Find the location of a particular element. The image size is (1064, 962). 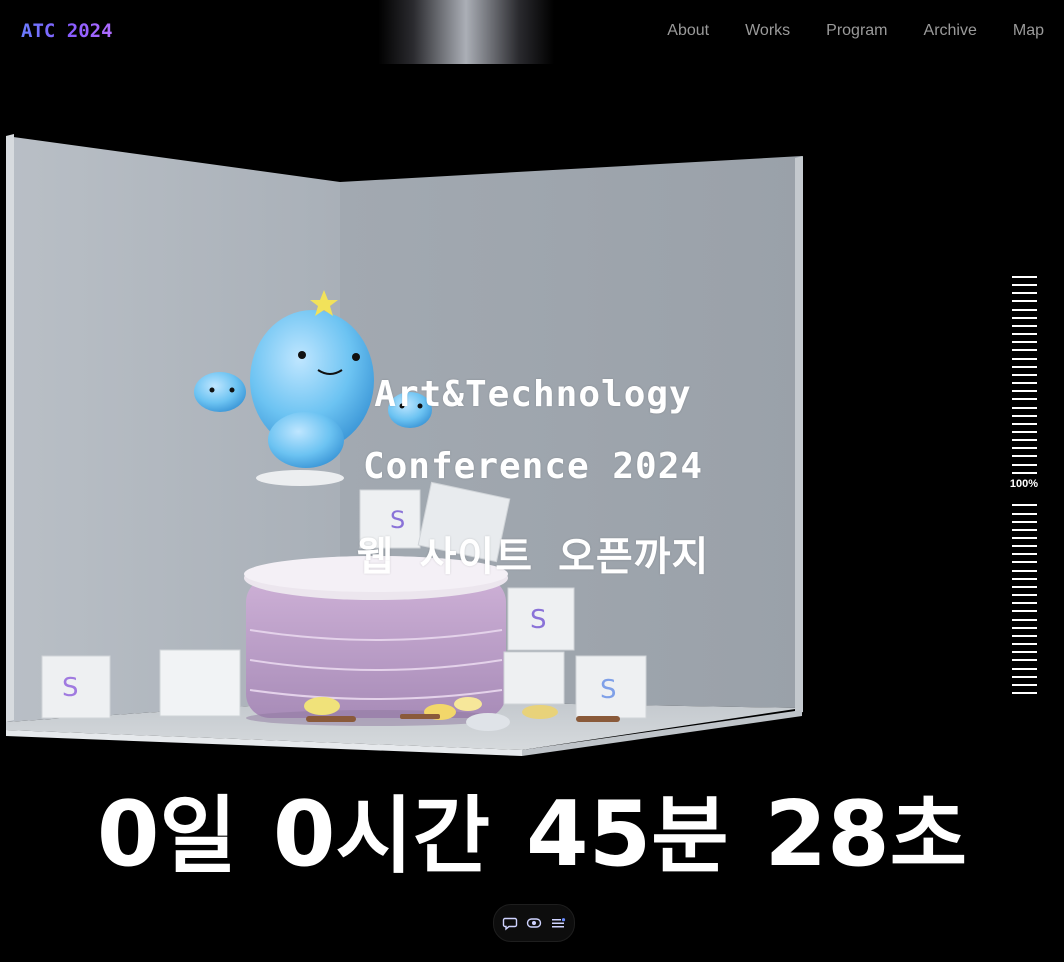

main-nav: About Works Program Archive Map is located at coordinates (855, 31).